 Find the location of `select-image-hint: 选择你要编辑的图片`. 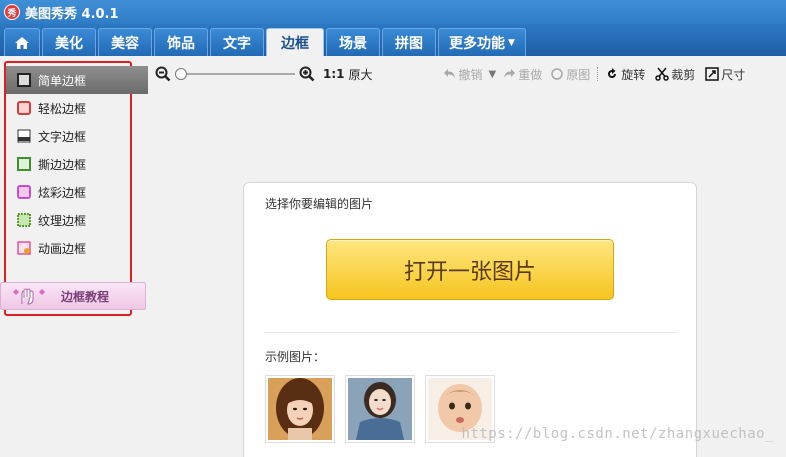

select-image-hint: 选择你要编辑的图片 is located at coordinates (319, 204).